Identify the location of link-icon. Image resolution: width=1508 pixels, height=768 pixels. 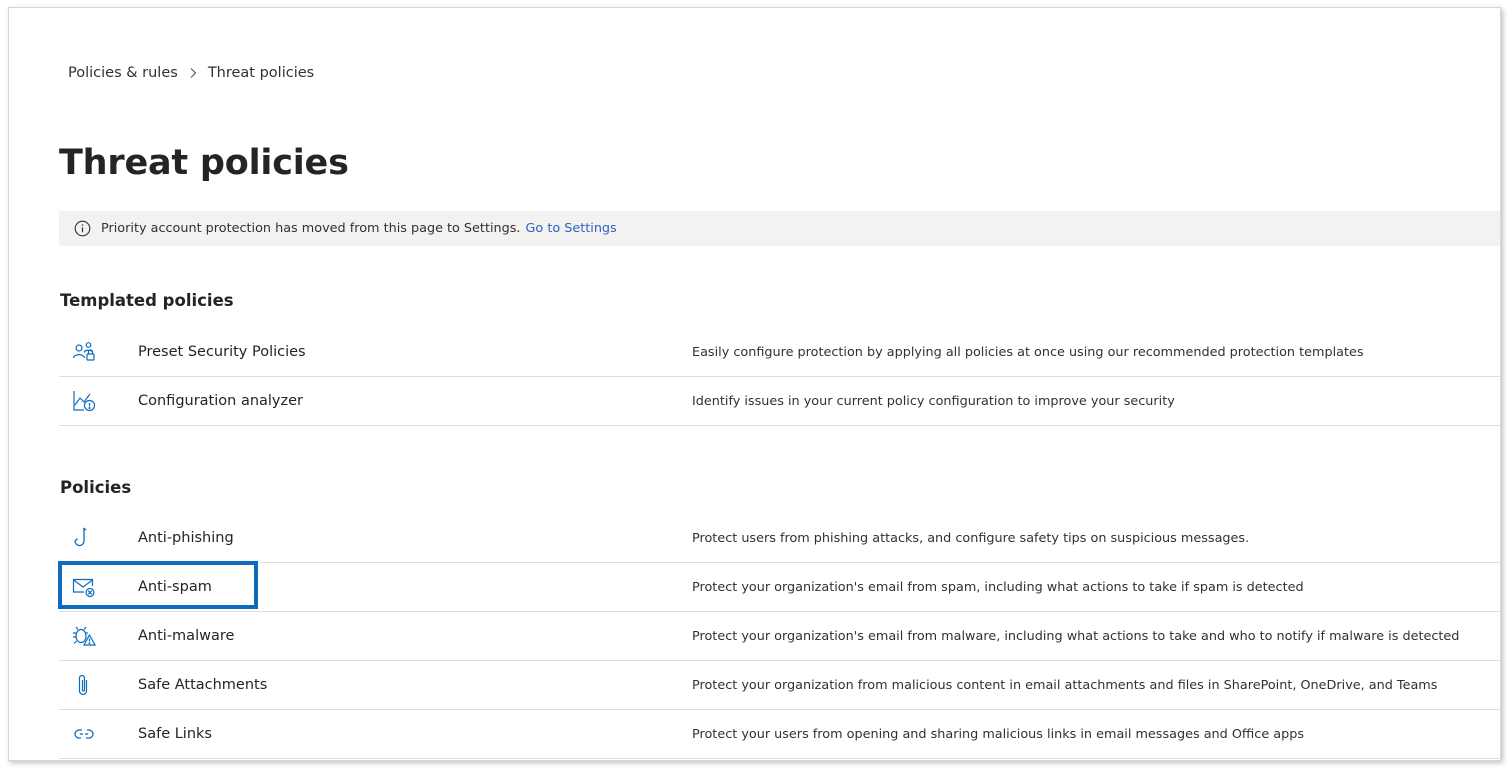
(84, 734).